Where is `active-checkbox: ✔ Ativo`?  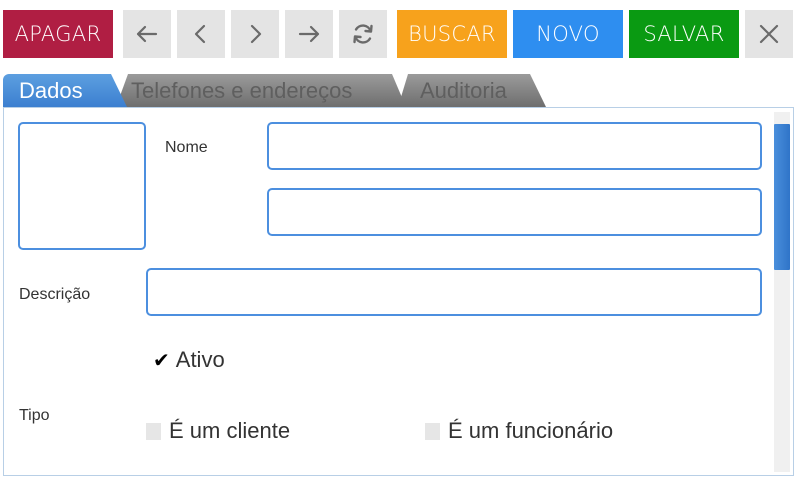 active-checkbox: ✔ Ativo is located at coordinates (189, 360).